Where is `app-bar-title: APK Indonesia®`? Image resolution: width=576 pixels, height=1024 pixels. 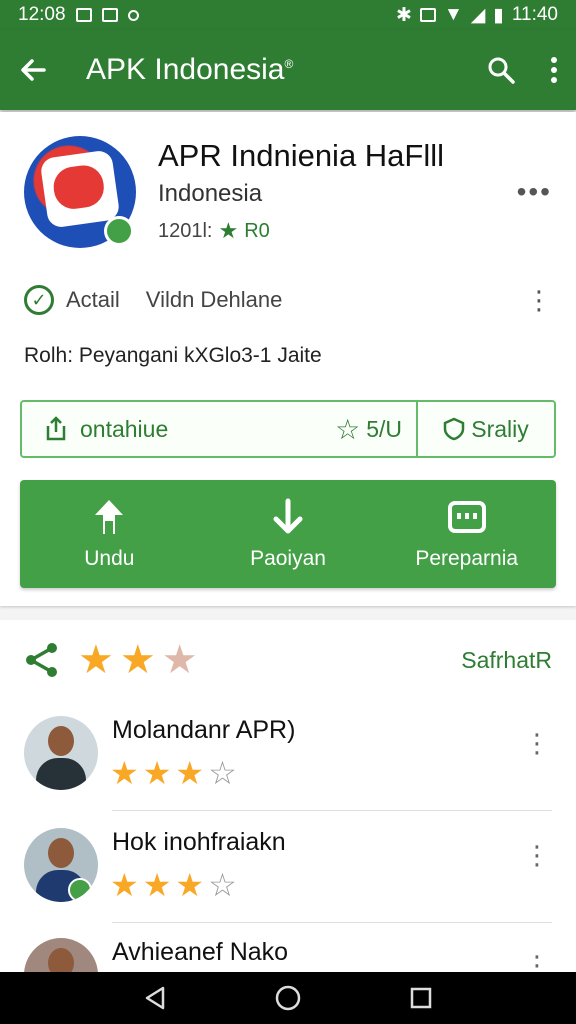 app-bar-title: APK Indonesia® is located at coordinates (190, 69).